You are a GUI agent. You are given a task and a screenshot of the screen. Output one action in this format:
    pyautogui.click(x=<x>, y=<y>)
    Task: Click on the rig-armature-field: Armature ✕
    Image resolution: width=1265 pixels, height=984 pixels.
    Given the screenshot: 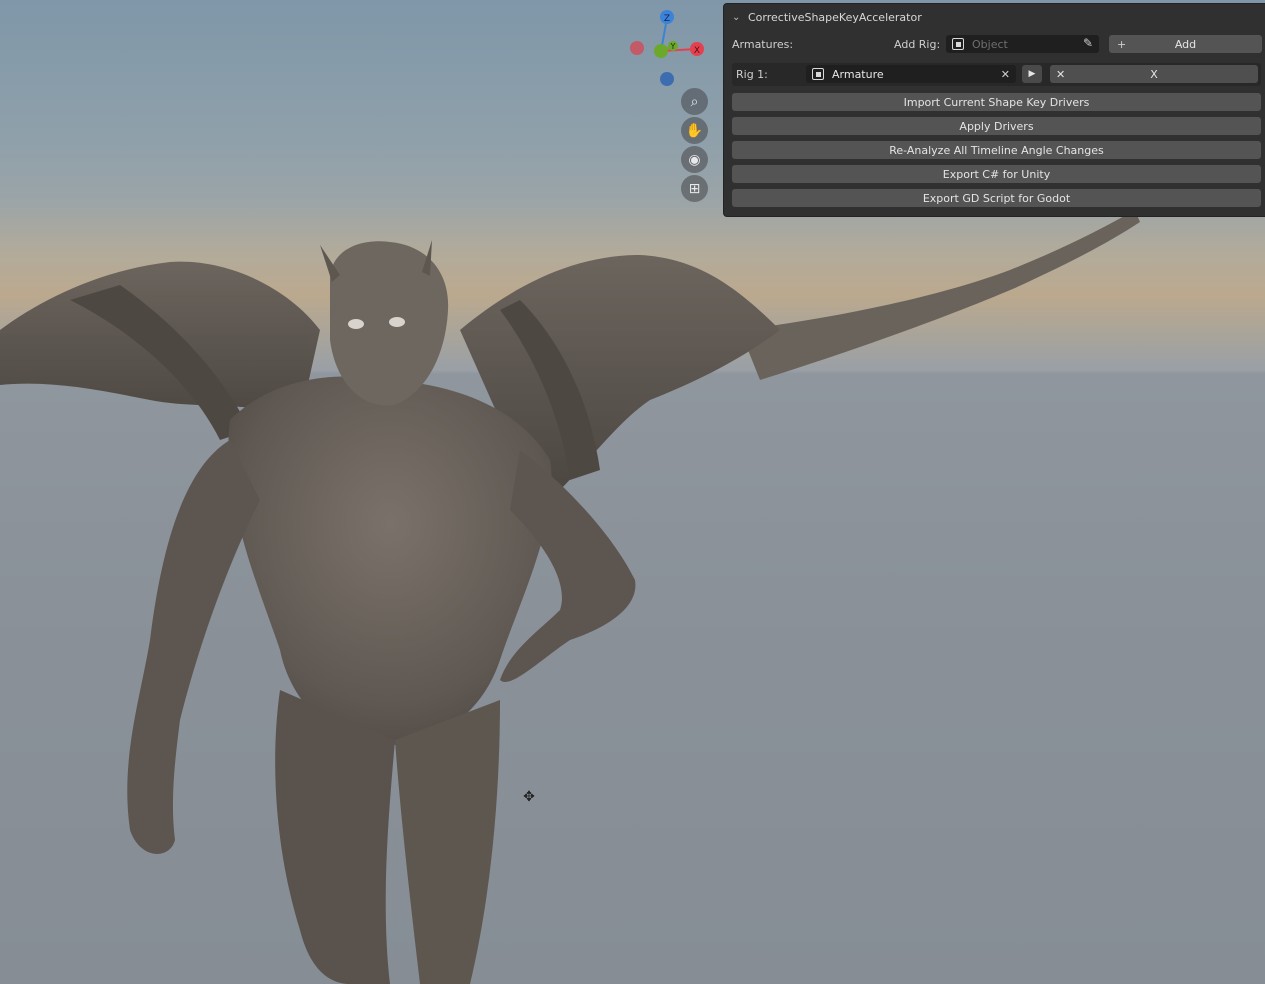 What is the action you would take?
    pyautogui.click(x=911, y=74)
    